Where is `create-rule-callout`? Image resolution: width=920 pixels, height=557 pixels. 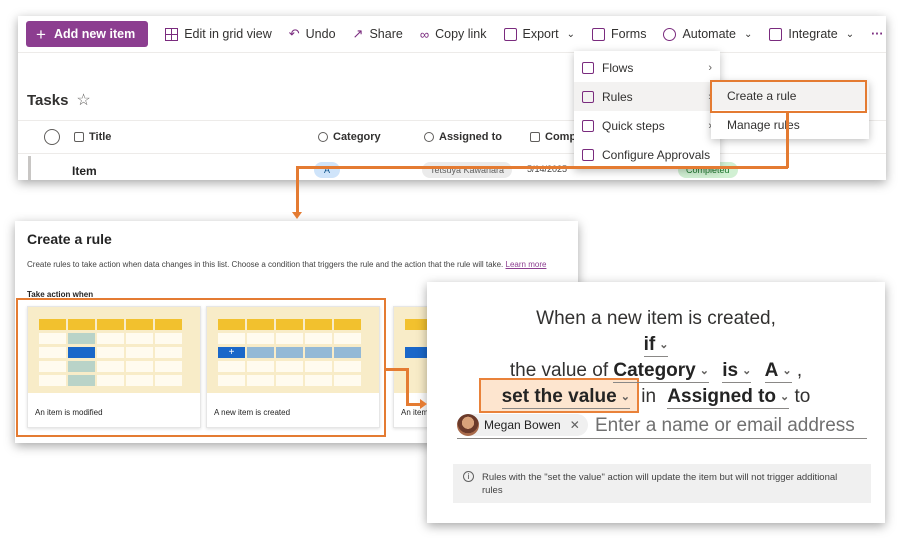
create-rule-callout is located at coordinates (788, 96).